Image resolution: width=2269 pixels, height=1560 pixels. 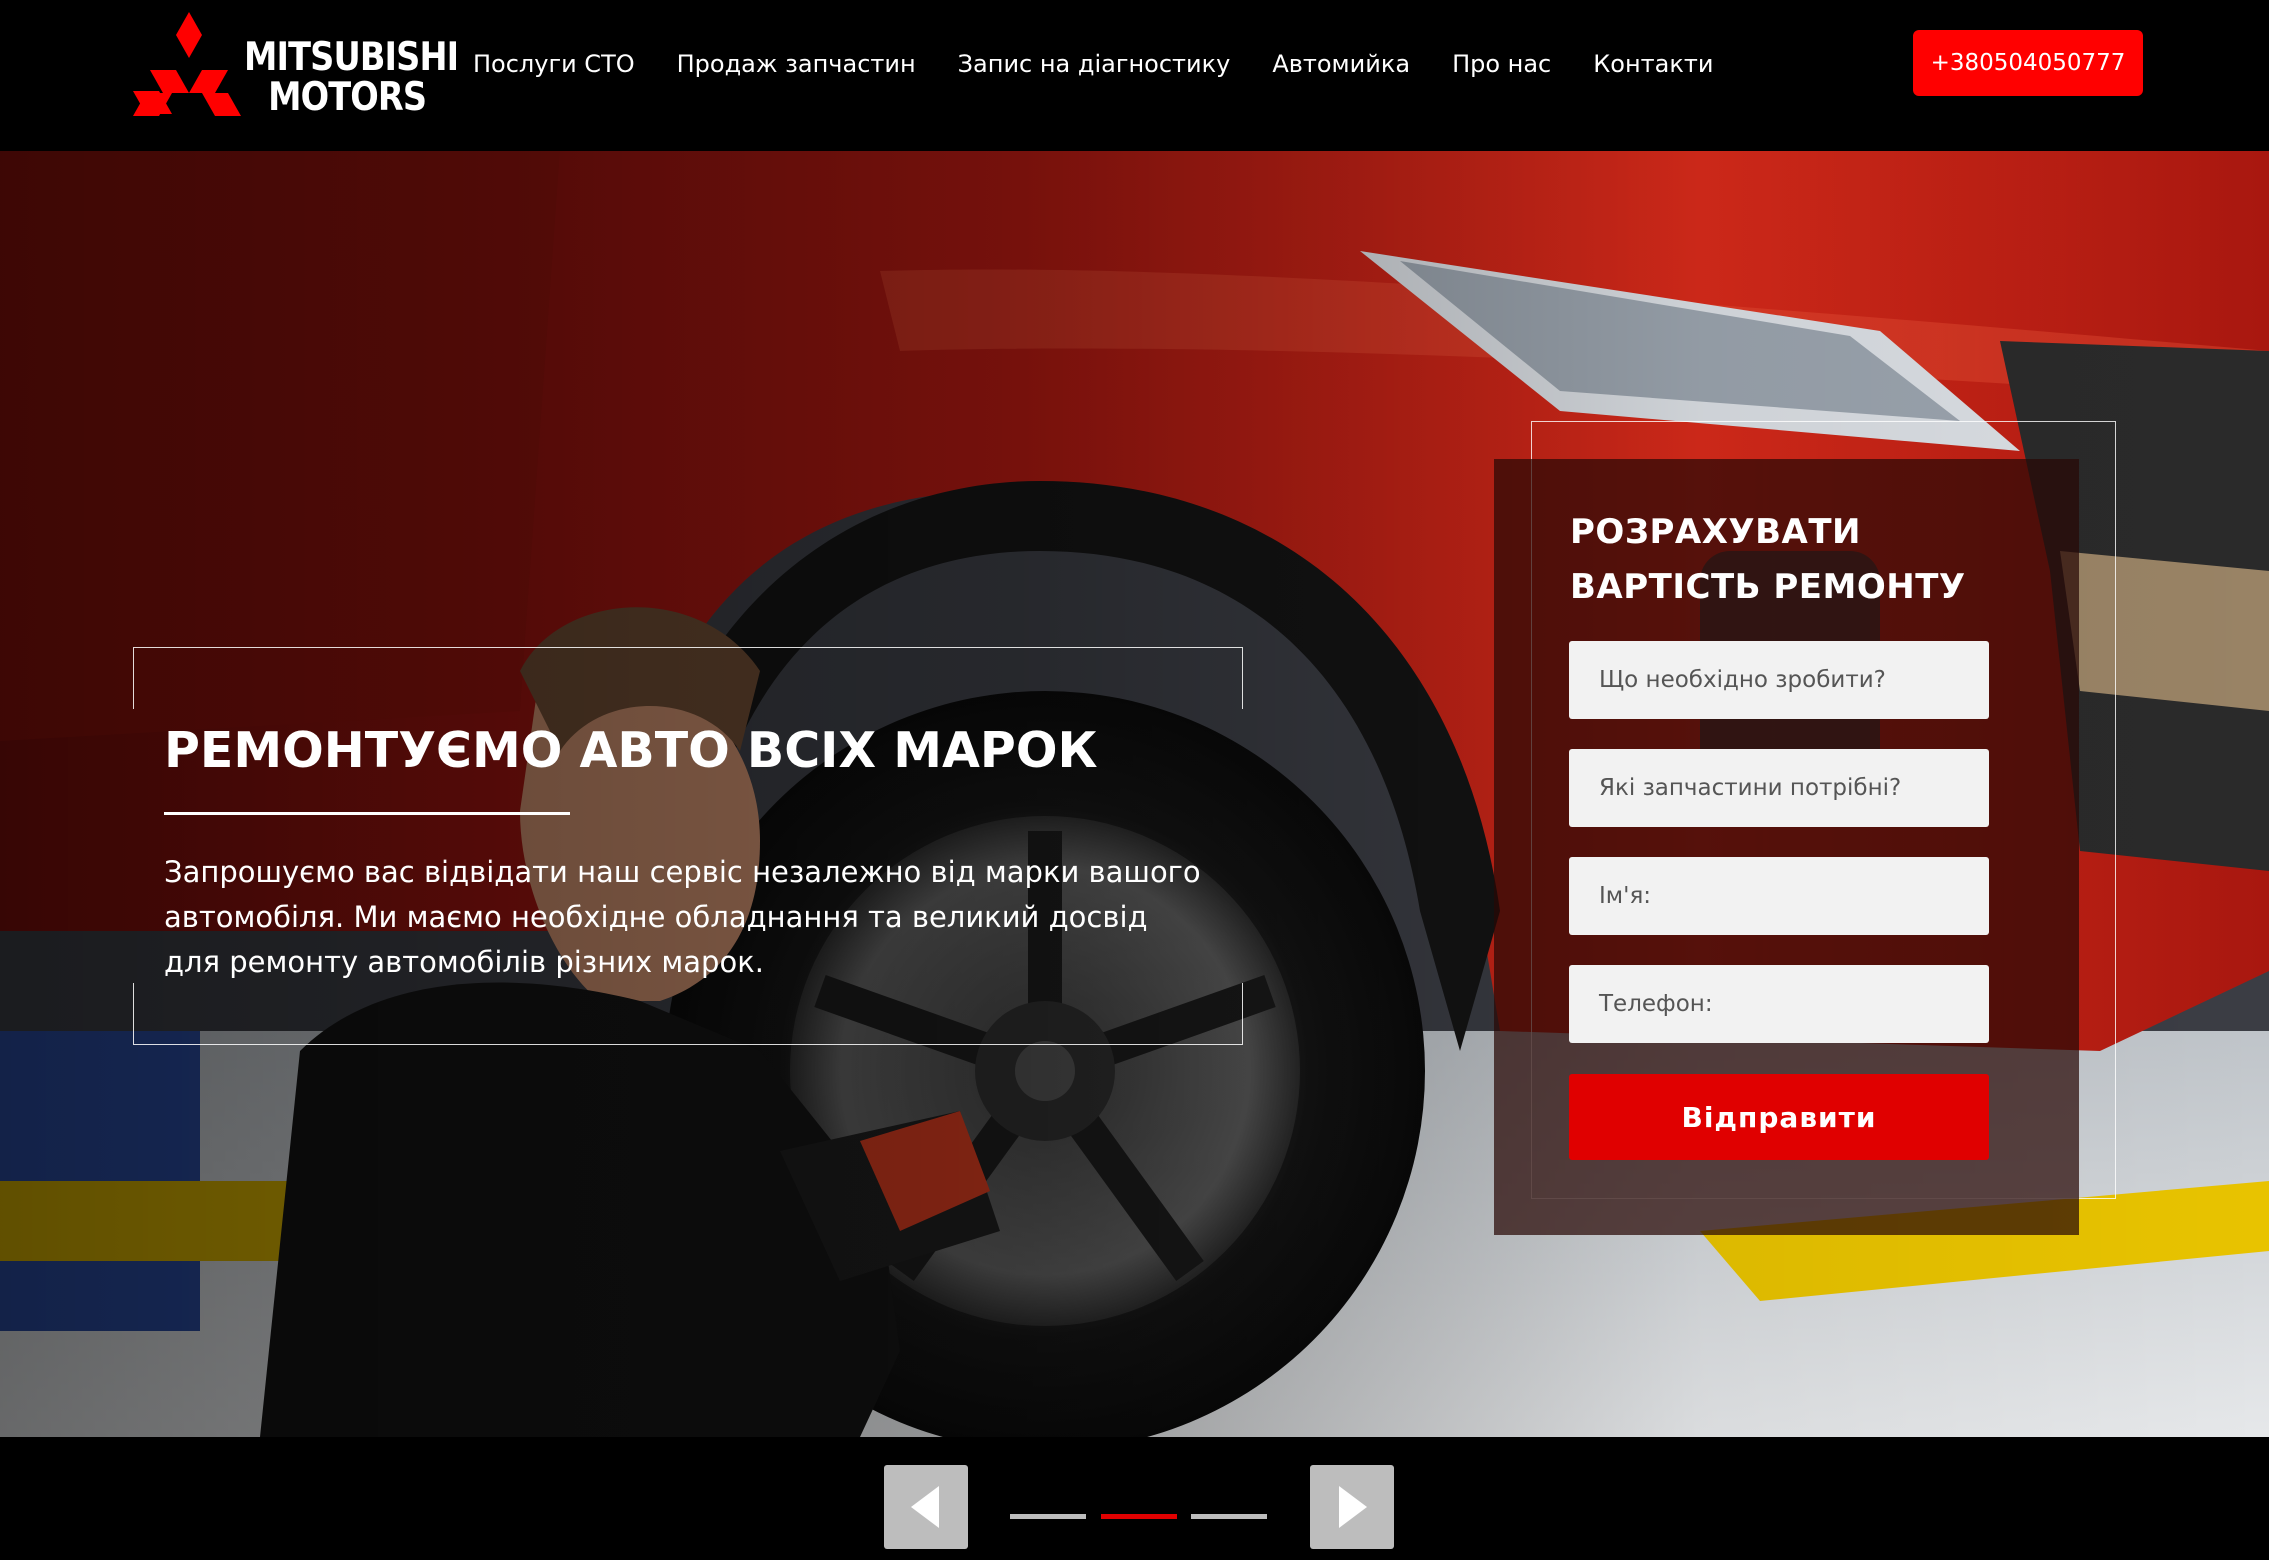 What do you see at coordinates (1779, 1117) in the screenshot?
I see `submit-button: Відправити` at bounding box center [1779, 1117].